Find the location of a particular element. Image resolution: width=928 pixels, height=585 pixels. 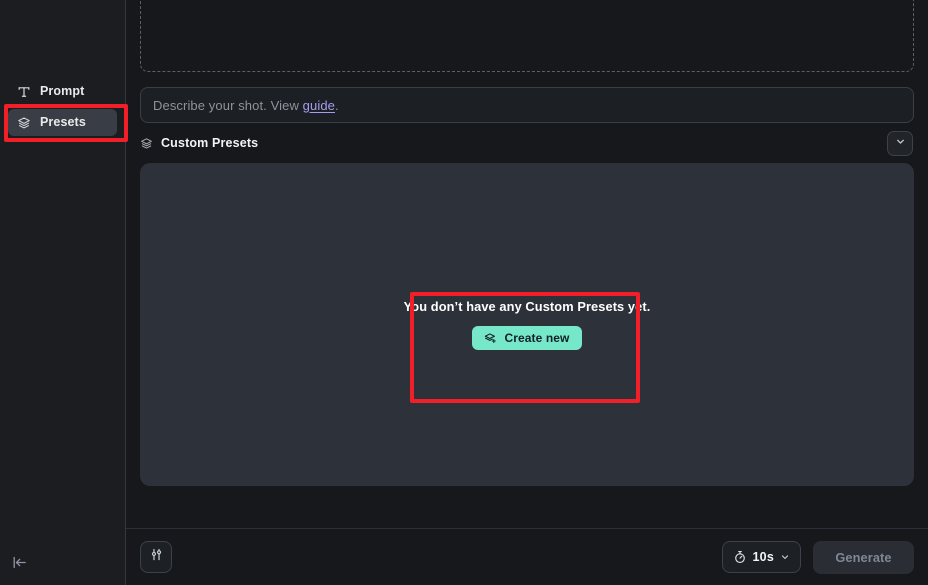

sidebar-item-prompt: Prompt is located at coordinates (62, 91).